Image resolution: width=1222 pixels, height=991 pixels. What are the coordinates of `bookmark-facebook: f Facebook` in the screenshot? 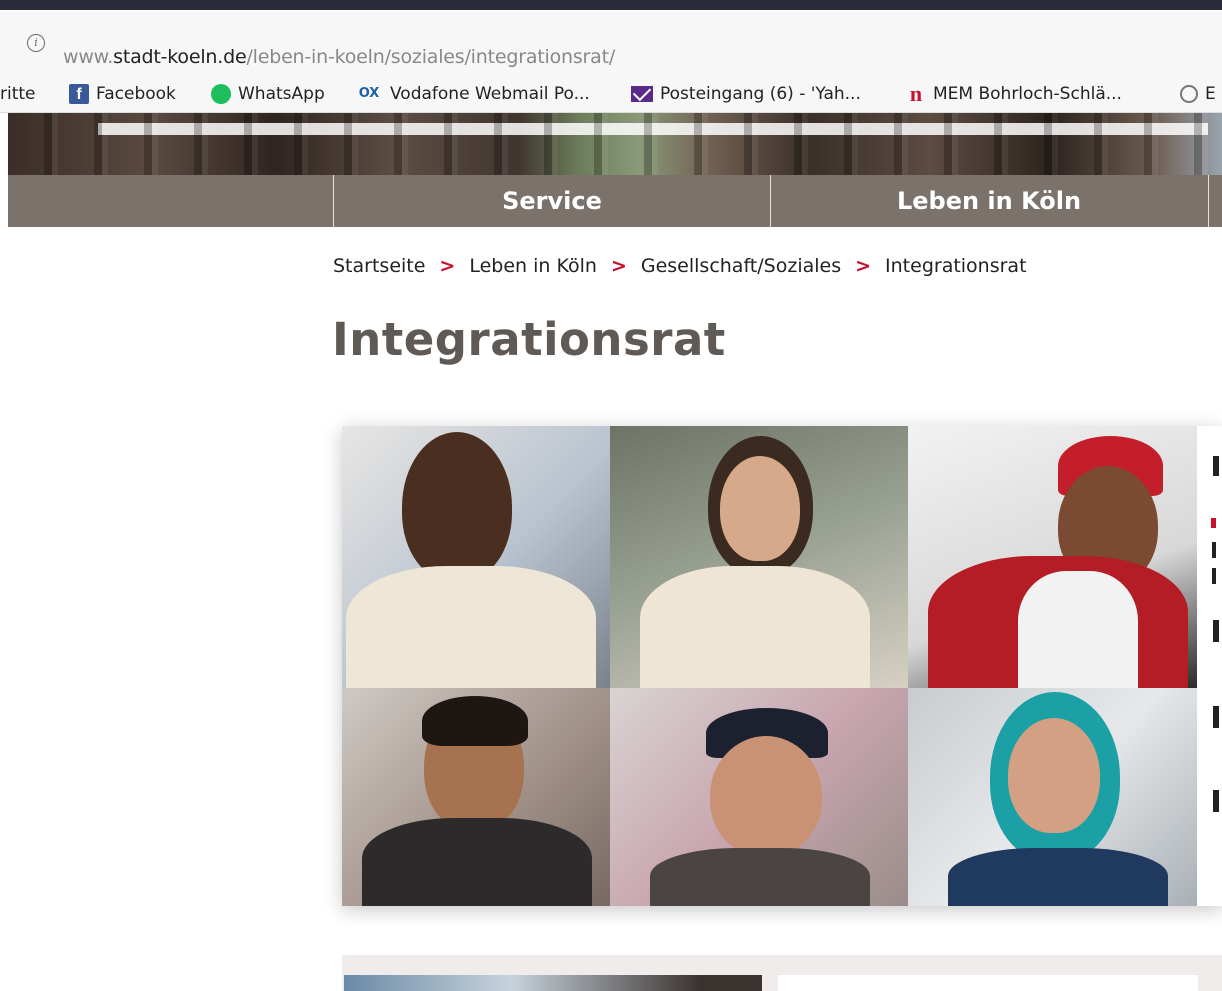 It's located at (122, 94).